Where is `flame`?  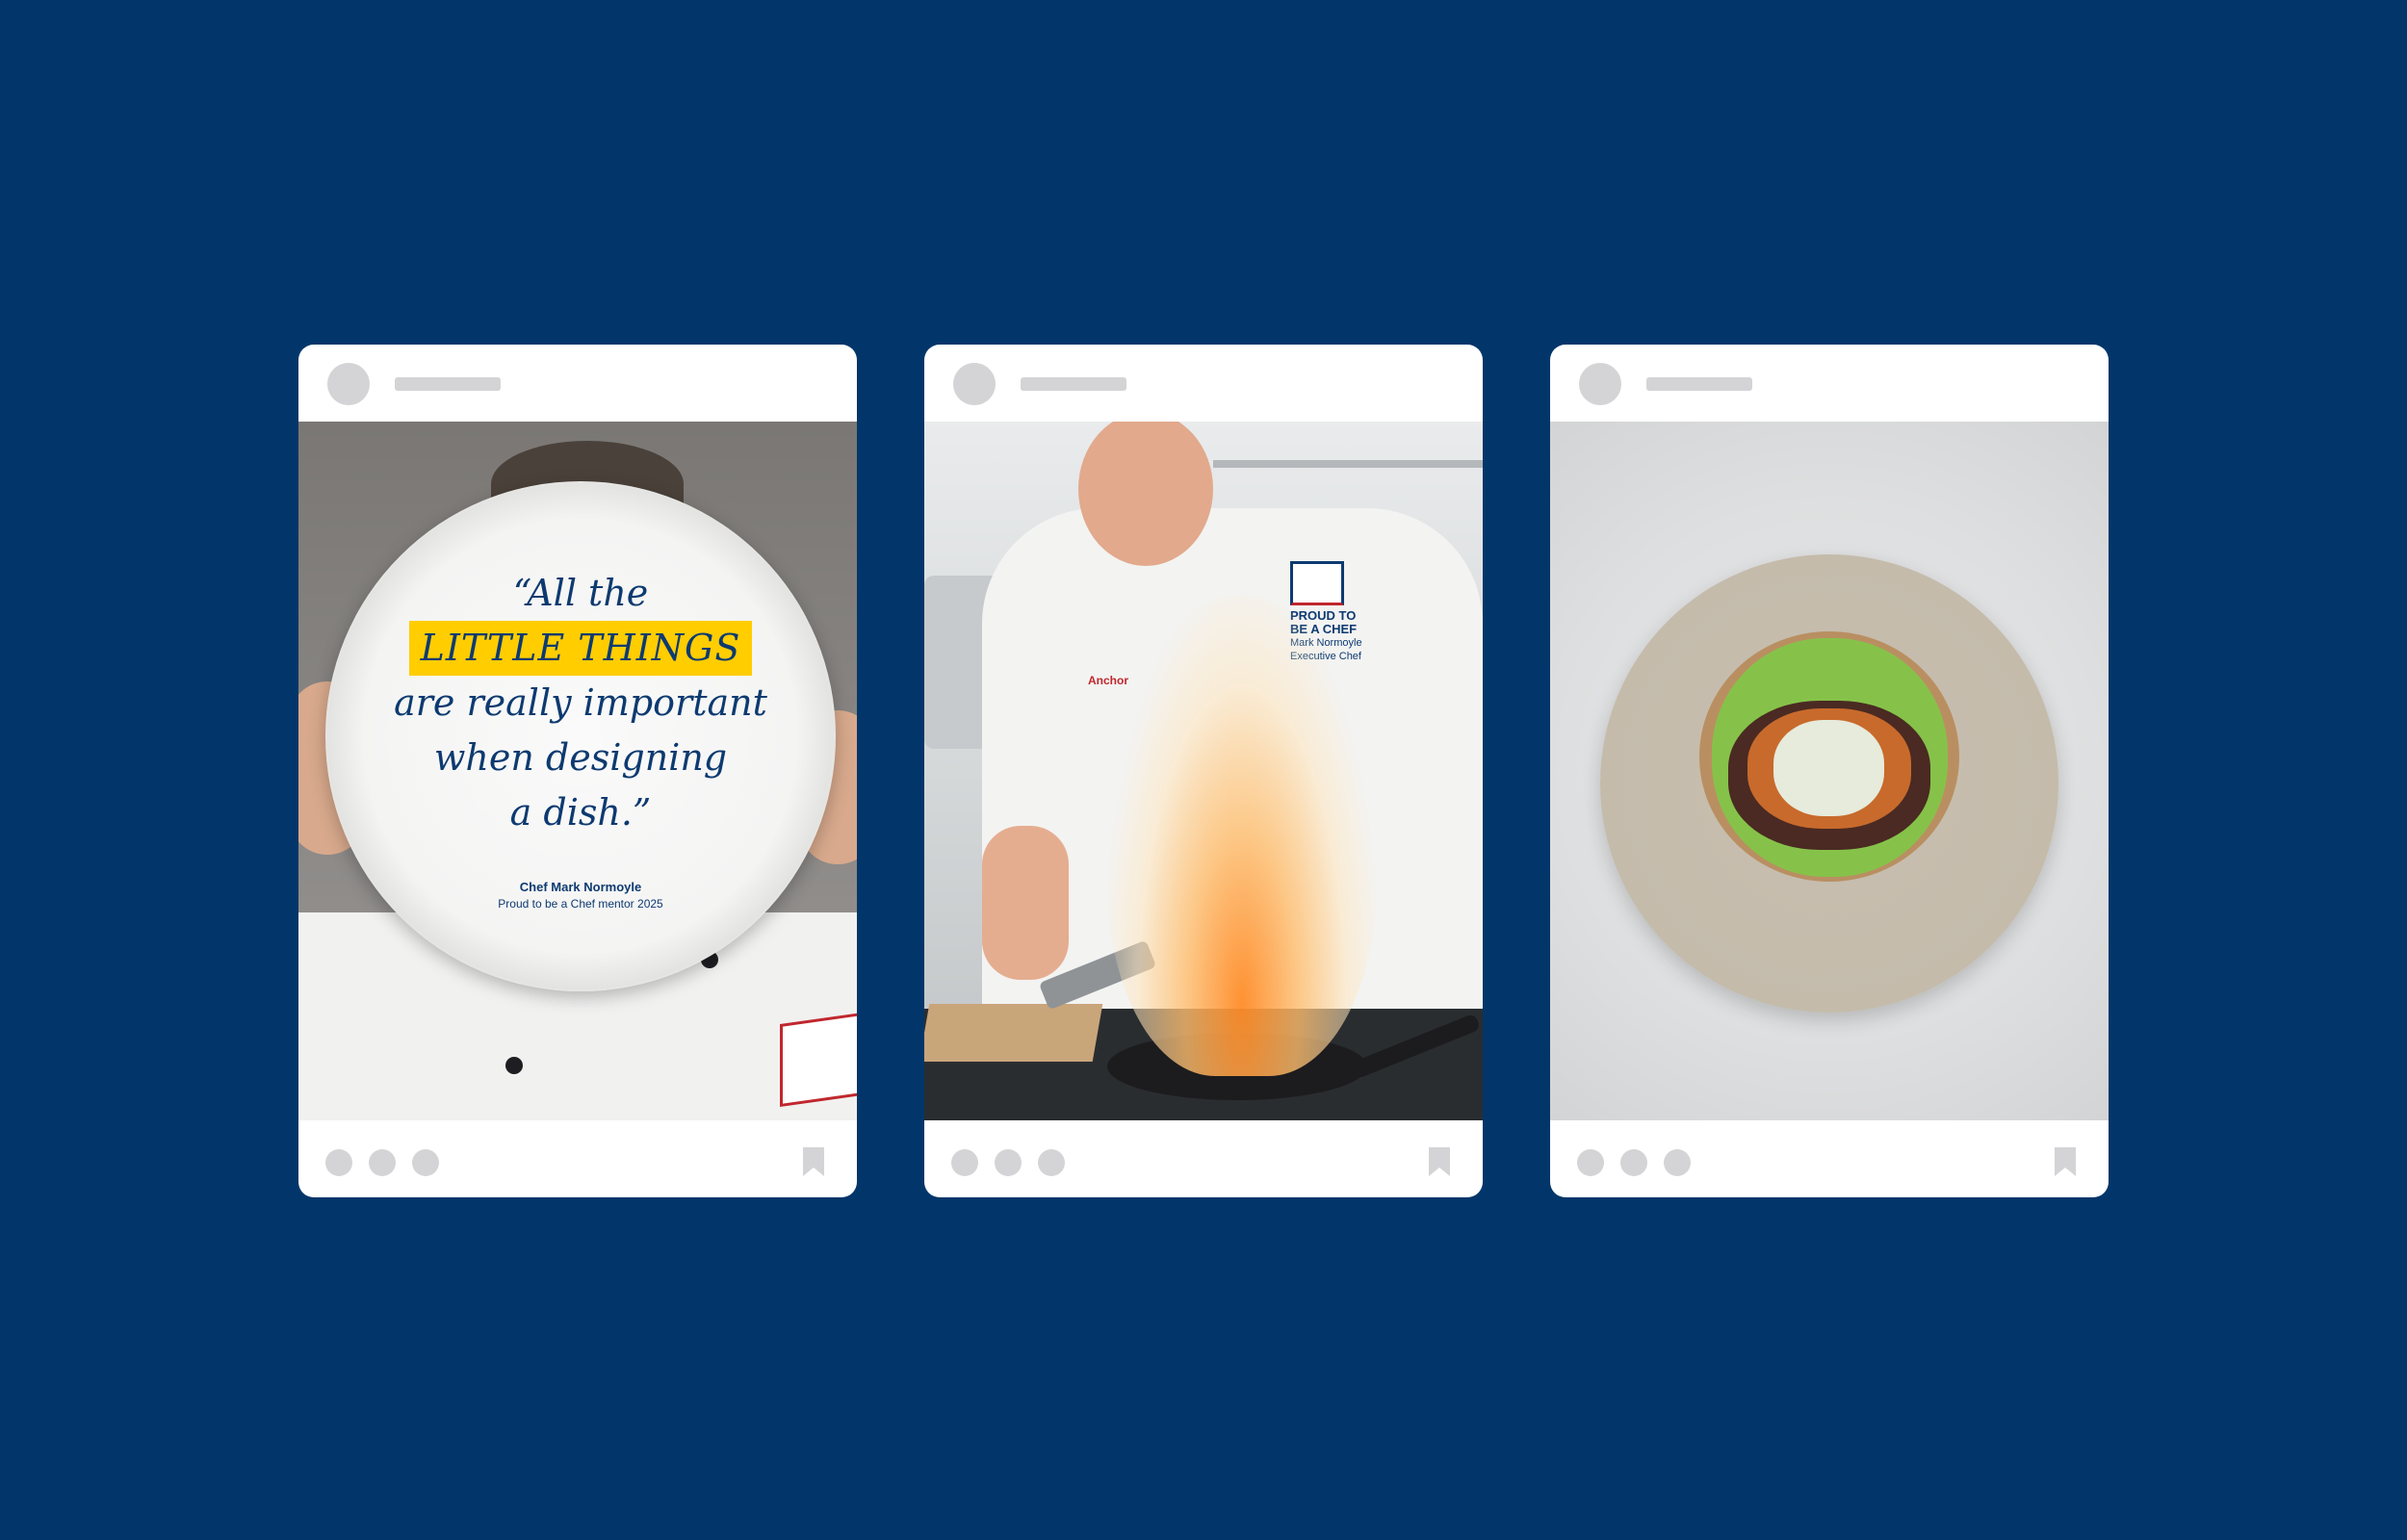
flame is located at coordinates (1242, 835).